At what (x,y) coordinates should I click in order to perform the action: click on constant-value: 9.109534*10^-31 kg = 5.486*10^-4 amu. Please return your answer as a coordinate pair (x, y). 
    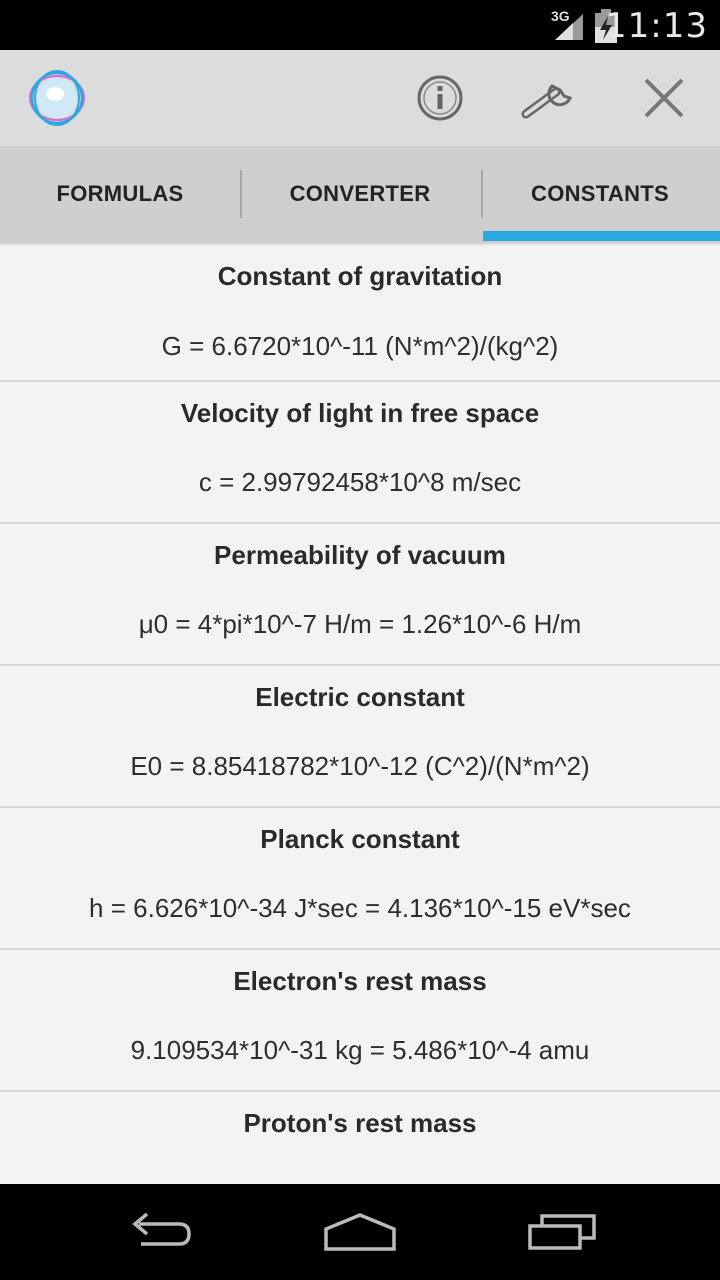
    Looking at the image, I should click on (360, 1050).